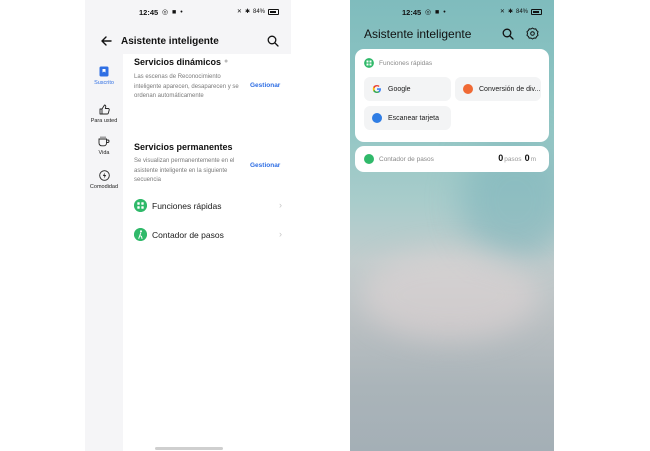 This screenshot has width=650, height=451. What do you see at coordinates (377, 118) in the screenshot?
I see `scan-card-icon` at bounding box center [377, 118].